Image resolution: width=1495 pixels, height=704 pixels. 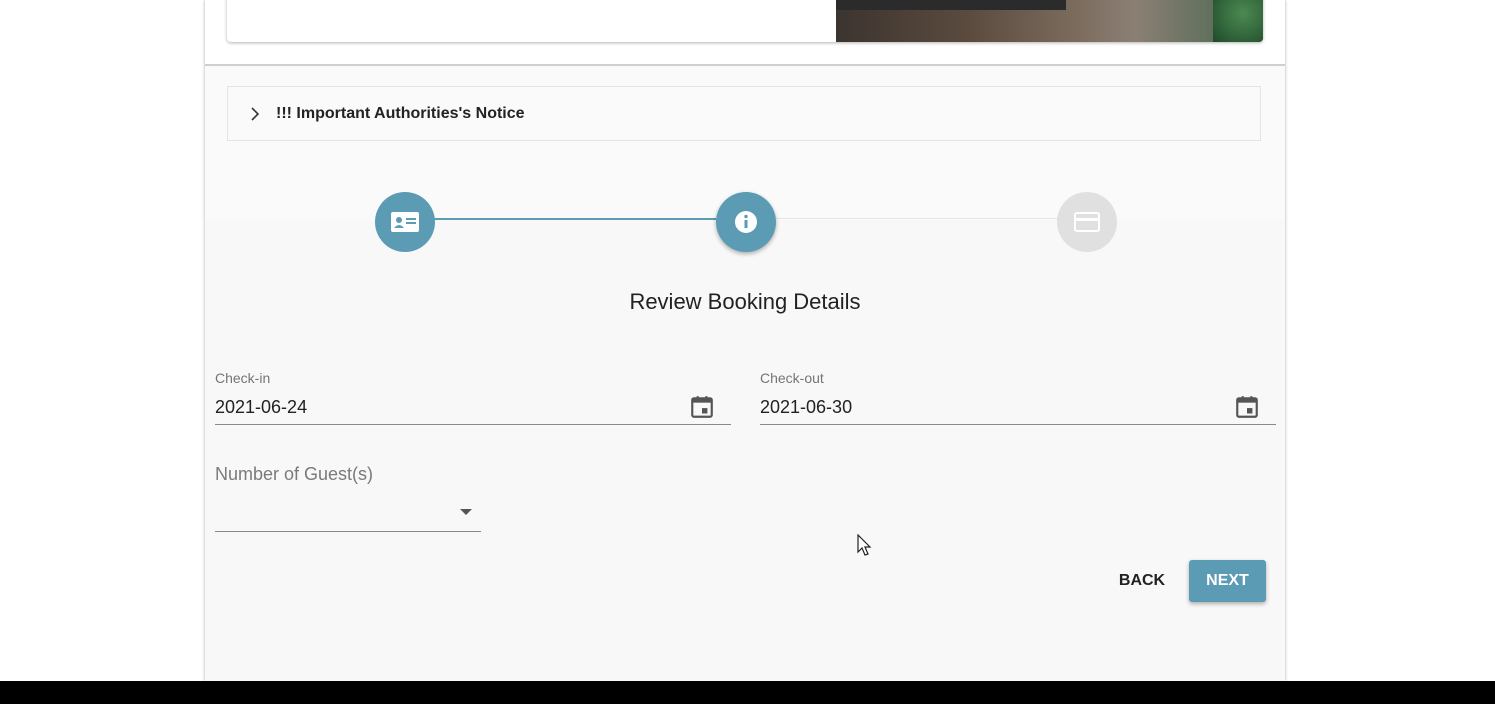 I want to click on checkin-label: Check-in, so click(x=243, y=378).